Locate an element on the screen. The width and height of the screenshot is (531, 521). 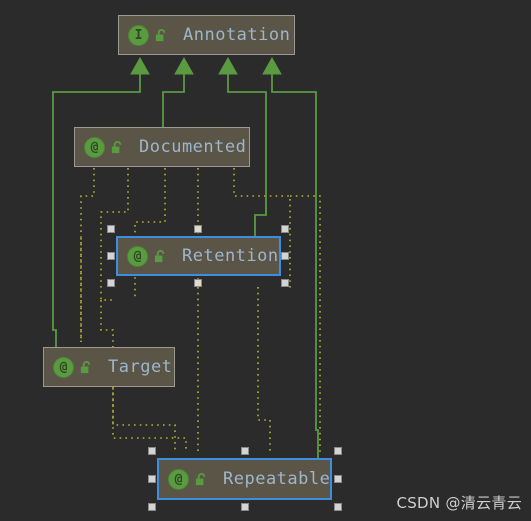
inheritance-documented-annotation is located at coordinates (173, 98).